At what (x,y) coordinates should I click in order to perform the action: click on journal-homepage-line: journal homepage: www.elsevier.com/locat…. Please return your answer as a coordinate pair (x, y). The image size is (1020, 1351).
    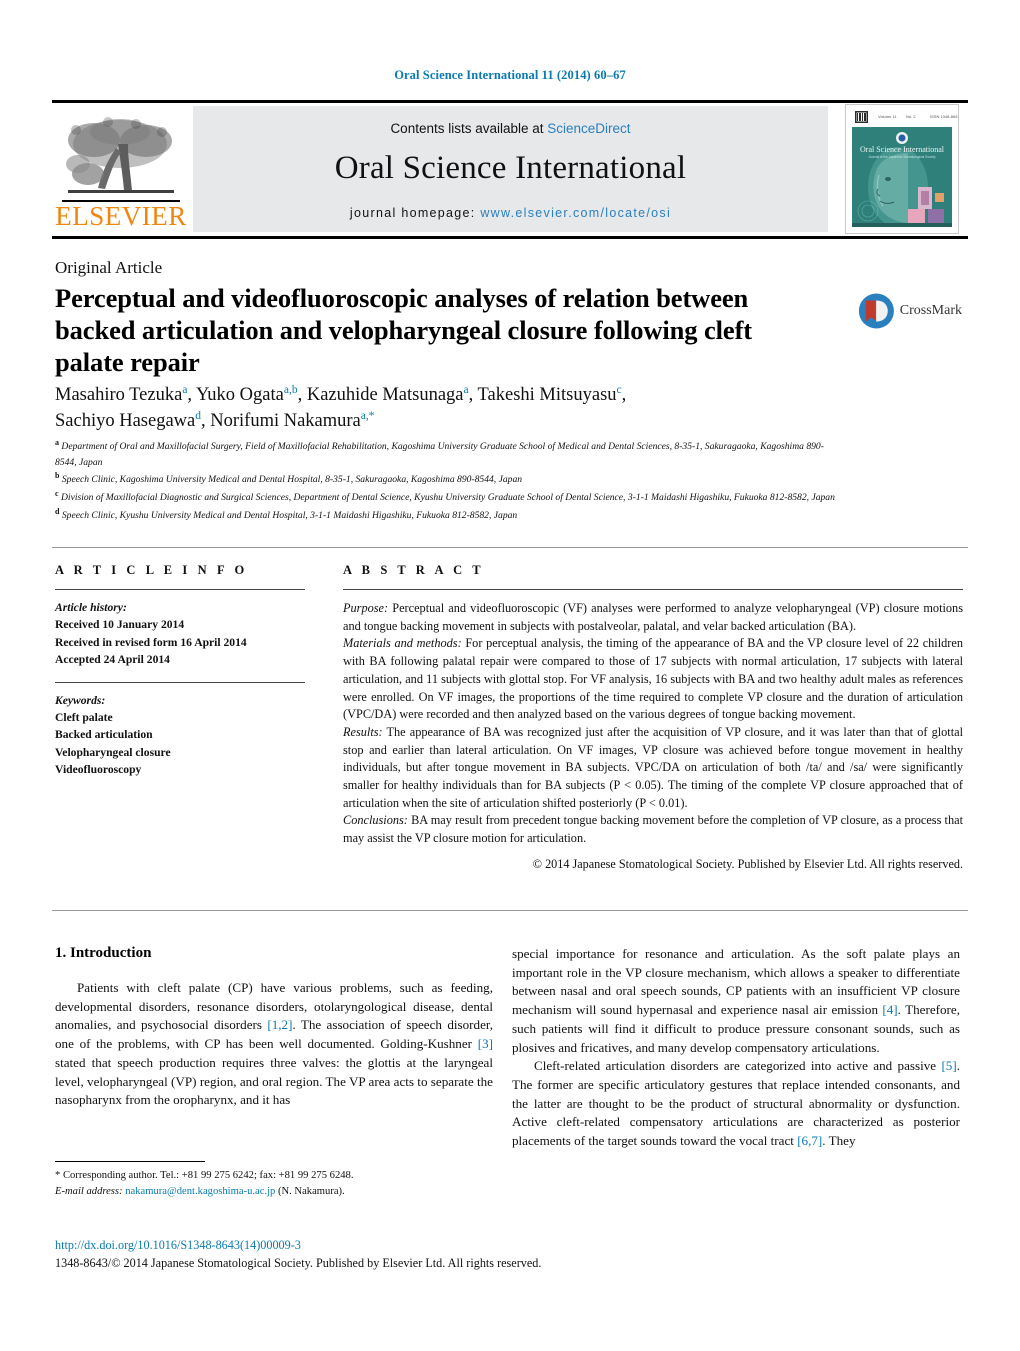
    Looking at the image, I should click on (510, 213).